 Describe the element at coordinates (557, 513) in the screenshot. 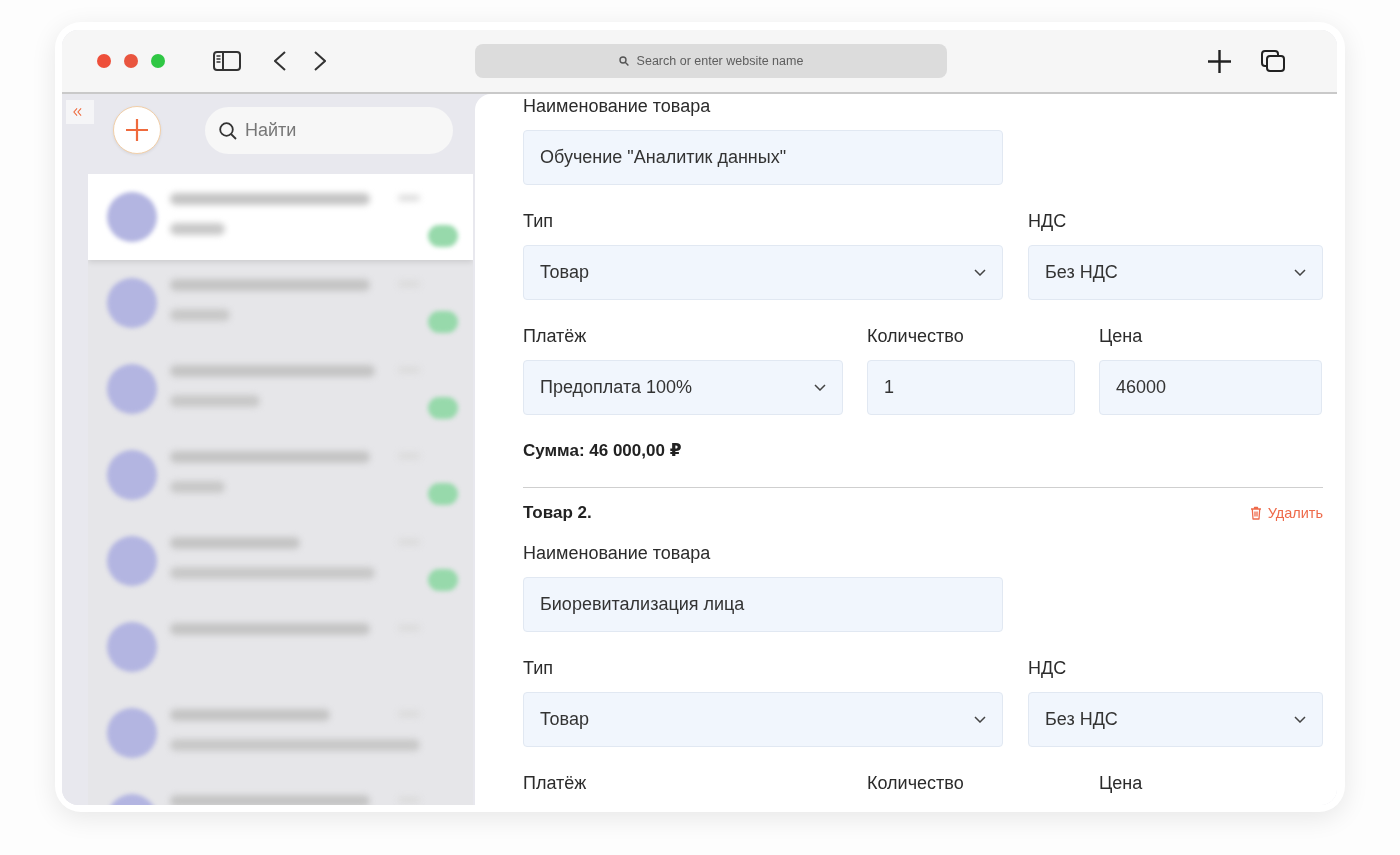

I see `product-heading: Товар 2.` at that location.